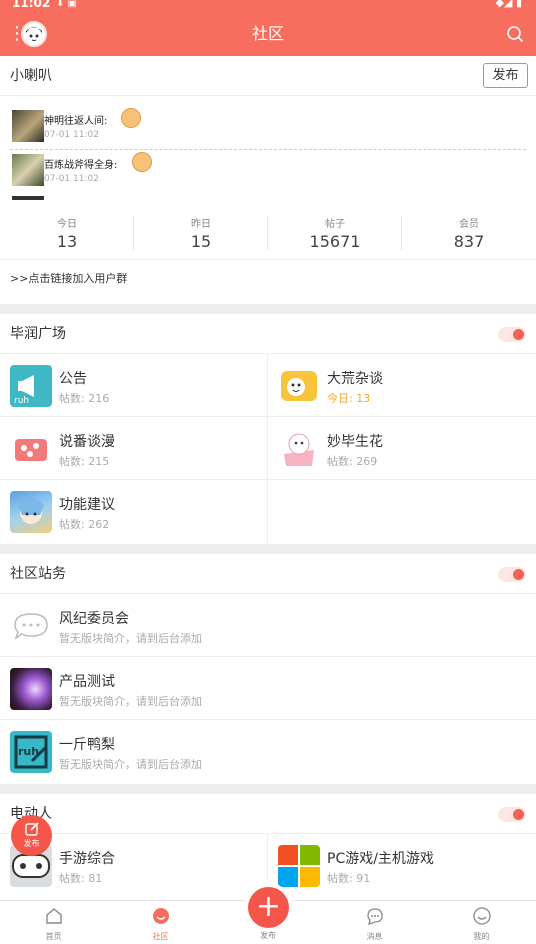  Describe the element at coordinates (87, 745) in the screenshot. I see `board-name: 一斤鸭梨` at that location.